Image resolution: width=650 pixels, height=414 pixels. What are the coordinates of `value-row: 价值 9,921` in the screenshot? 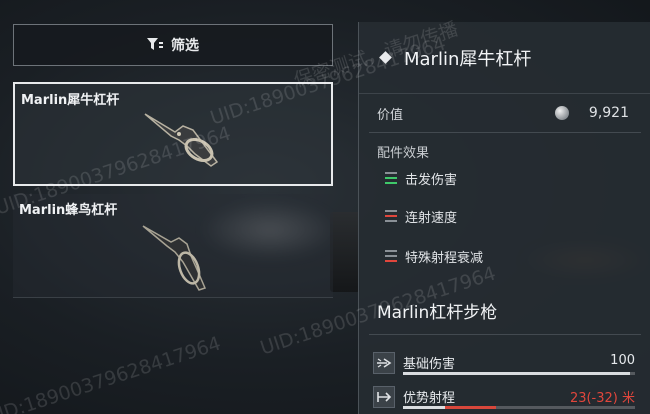 It's located at (504, 113).